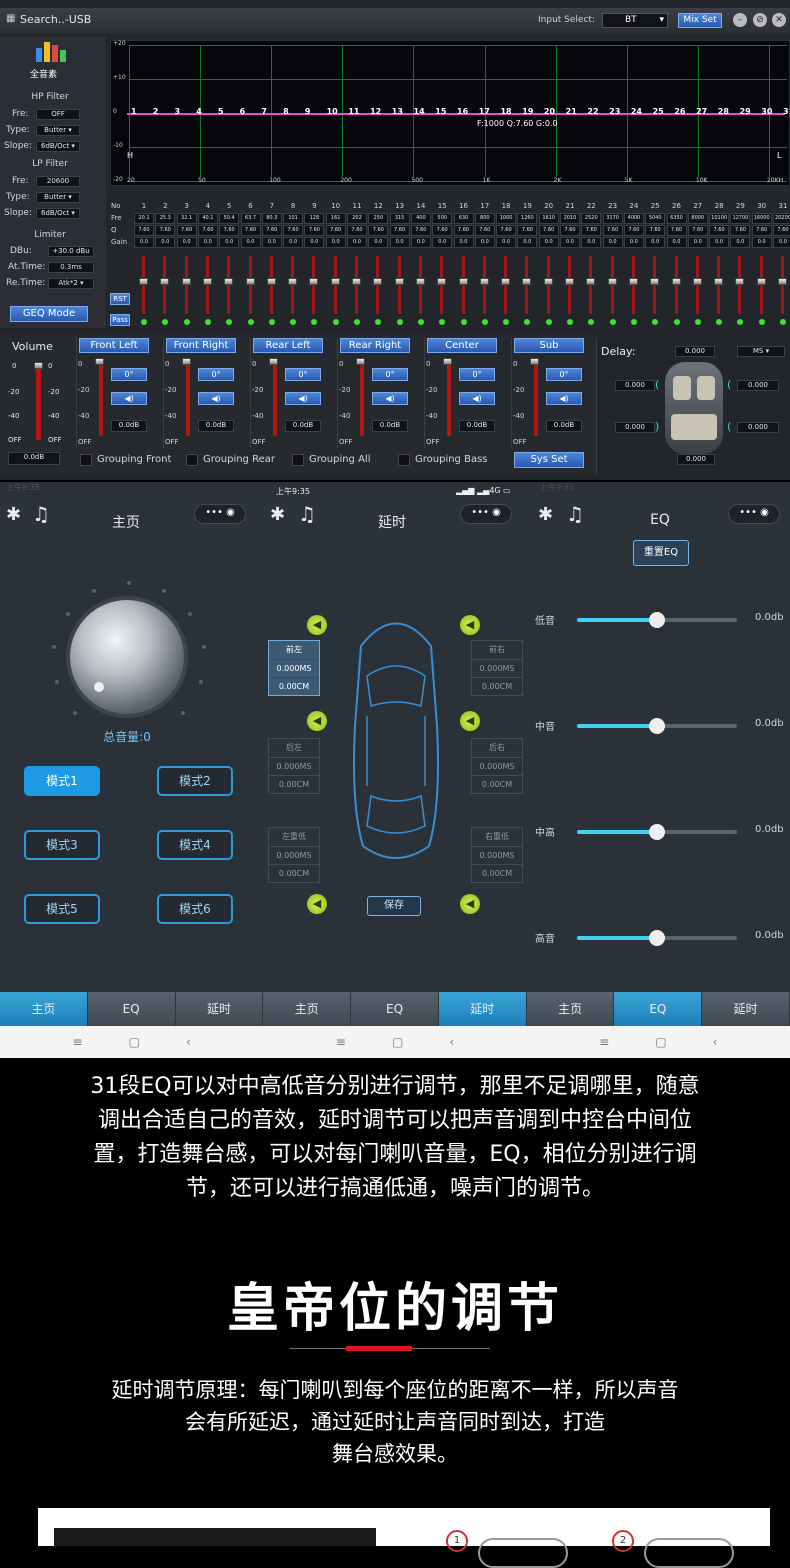 The width and height of the screenshot is (790, 1568). Describe the element at coordinates (484, 111) in the screenshot. I see `band-number: 17` at that location.